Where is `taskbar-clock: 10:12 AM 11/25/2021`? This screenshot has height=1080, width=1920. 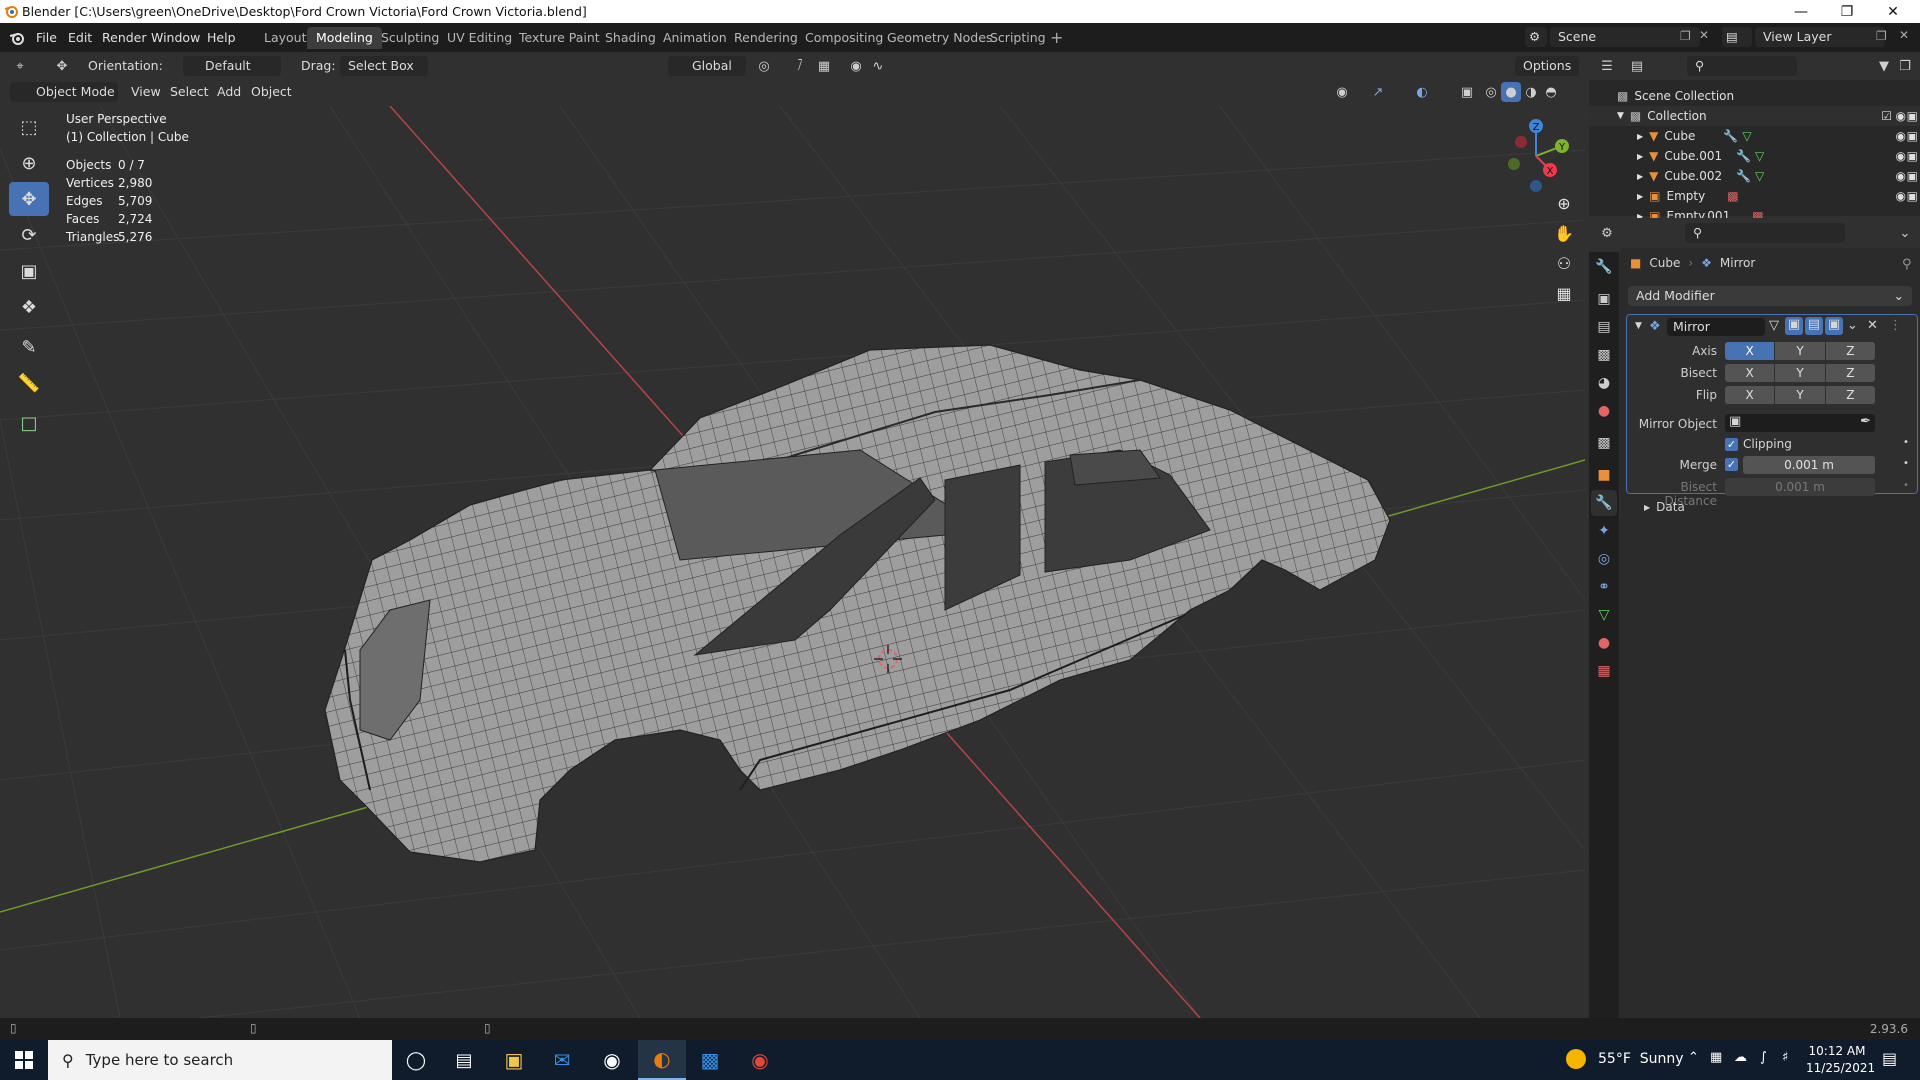 taskbar-clock: 10:12 AM 11/25/2021 is located at coordinates (1840, 1060).